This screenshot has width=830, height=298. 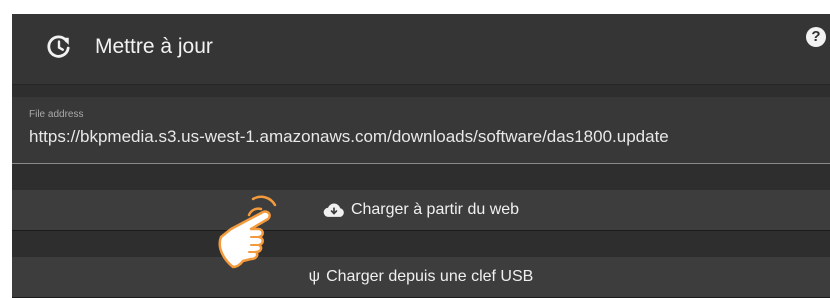 I want to click on load-from-web-button: Charger à partir du web, so click(x=421, y=210).